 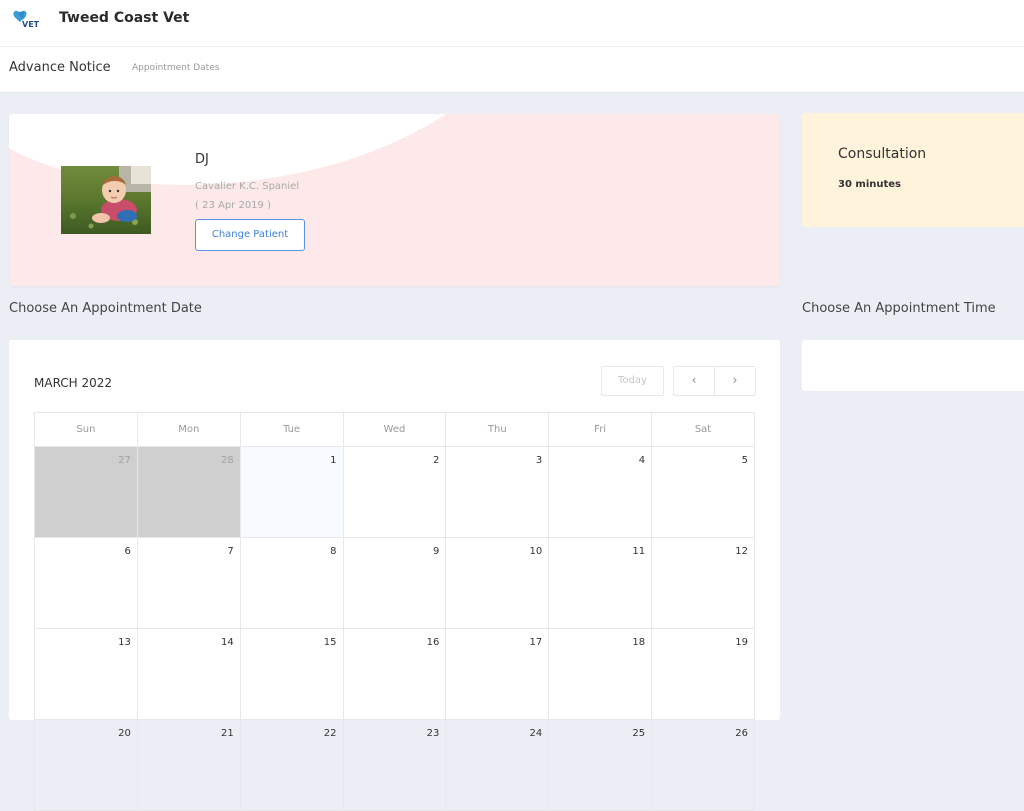 I want to click on calendar-day-cell: 20, so click(x=86, y=765).